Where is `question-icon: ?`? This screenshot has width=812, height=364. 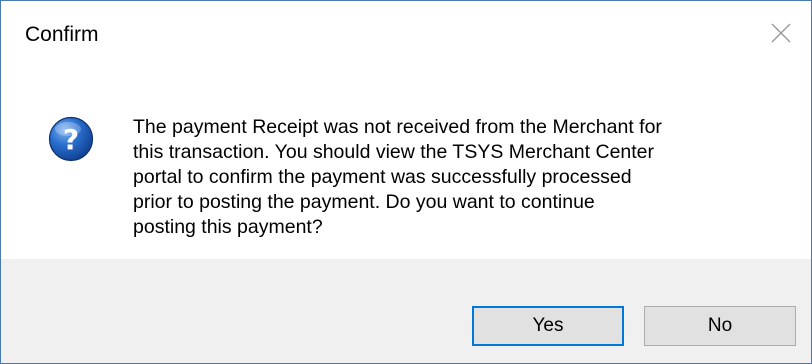
question-icon: ? is located at coordinates (71, 139).